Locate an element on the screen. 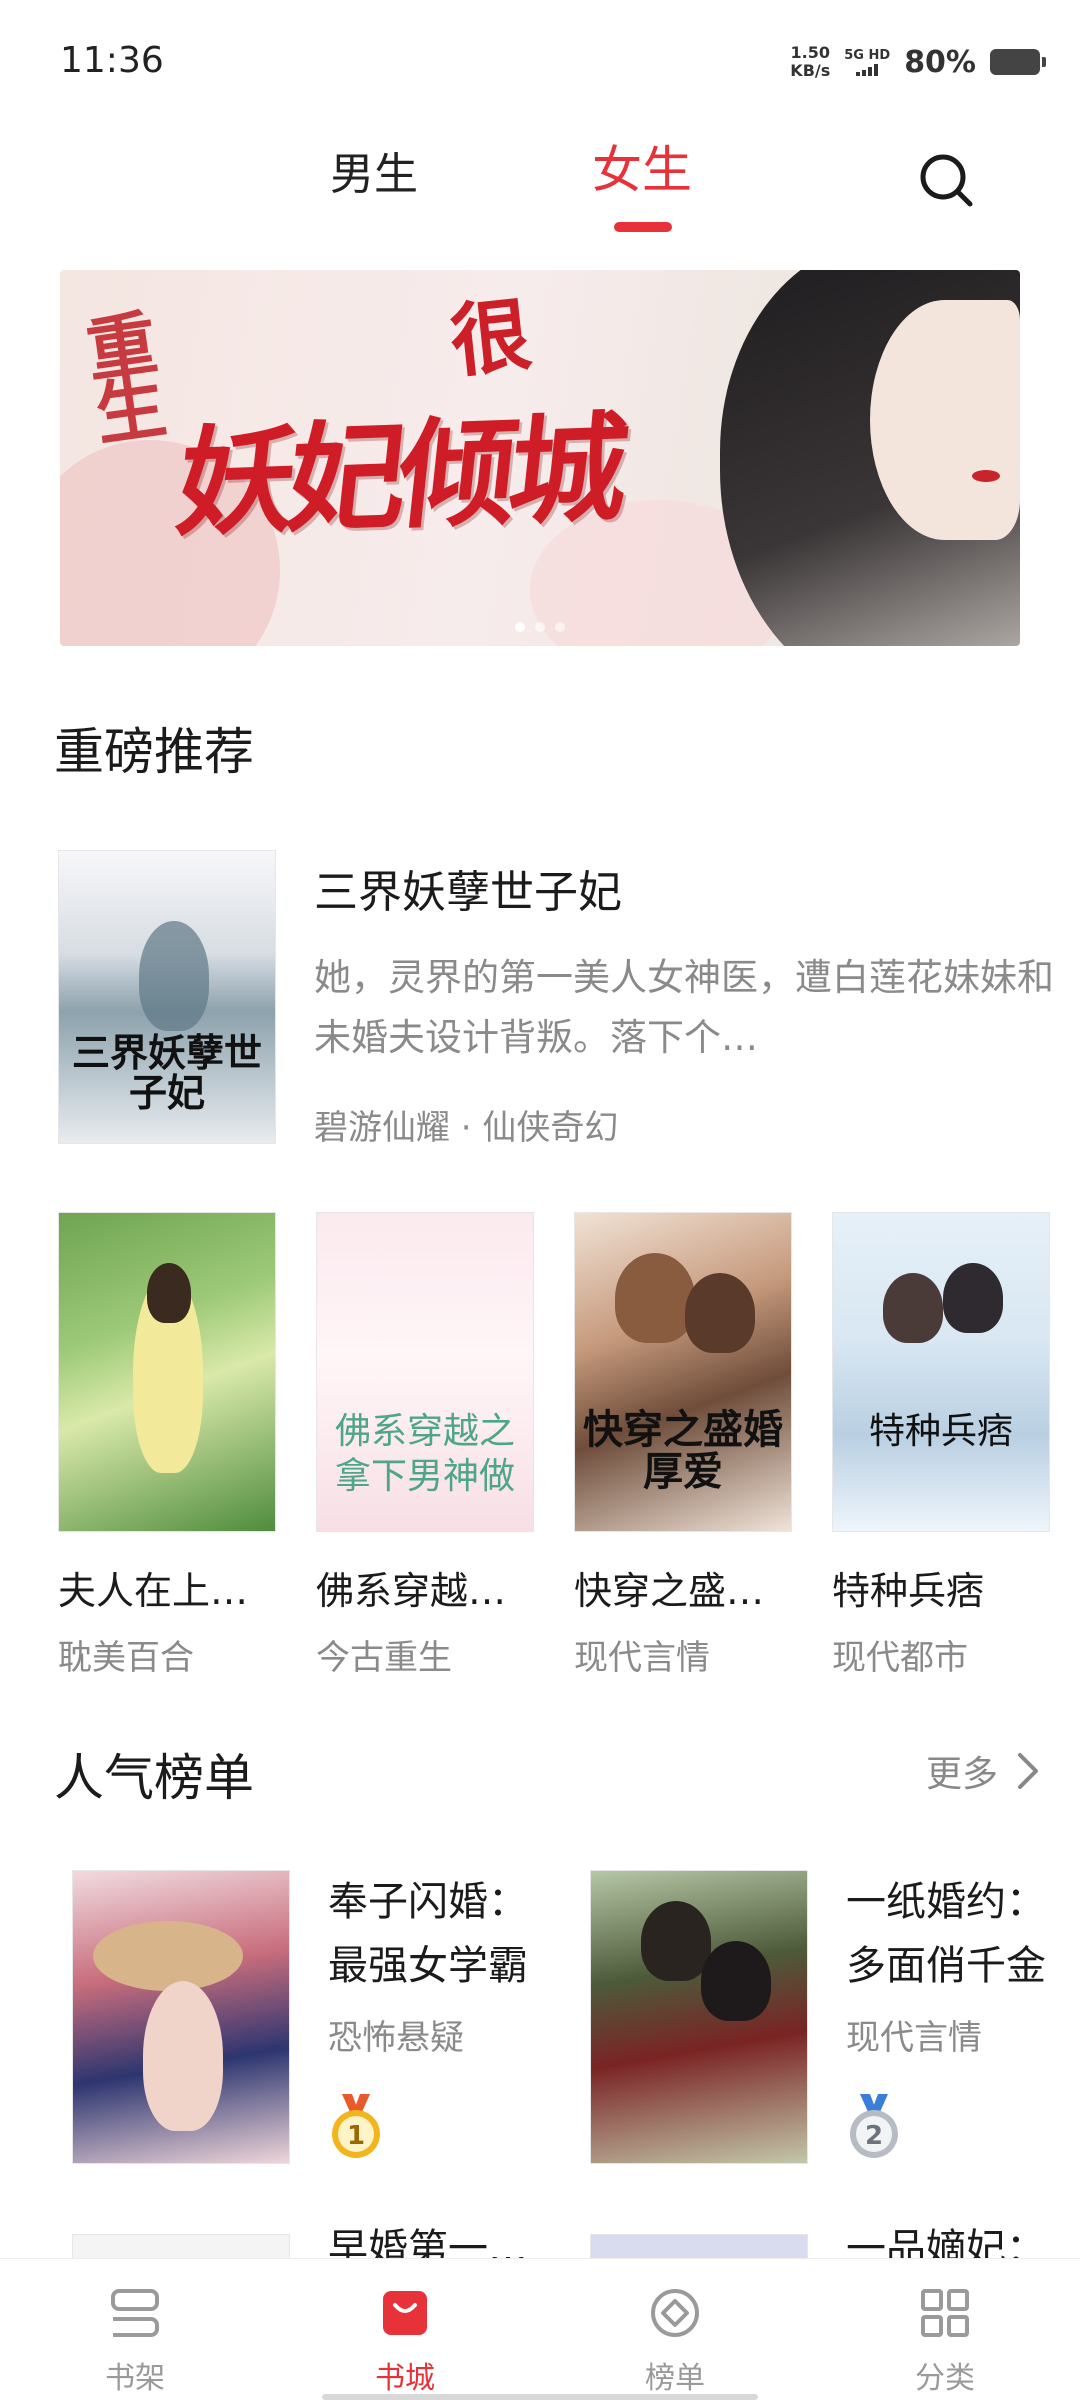  book-genre: 恐怖悬疑 is located at coordinates (396, 2038).